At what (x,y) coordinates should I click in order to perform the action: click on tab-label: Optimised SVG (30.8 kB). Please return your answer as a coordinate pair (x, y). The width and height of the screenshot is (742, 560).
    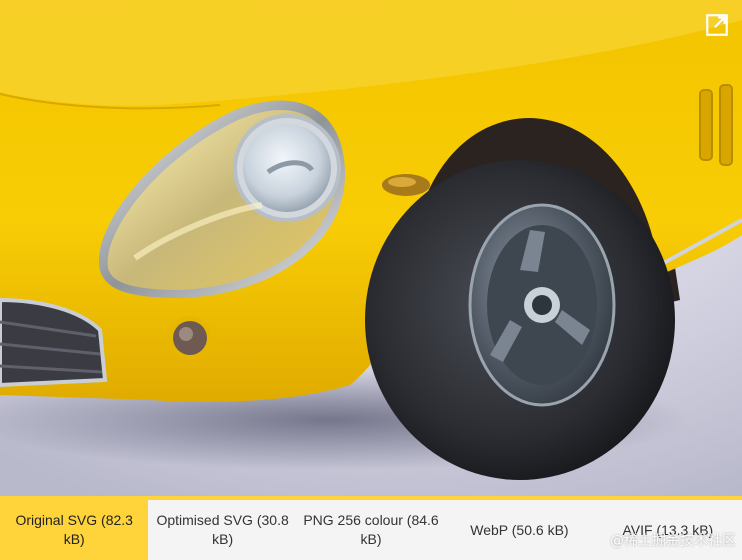
    Looking at the image, I should click on (222, 529).